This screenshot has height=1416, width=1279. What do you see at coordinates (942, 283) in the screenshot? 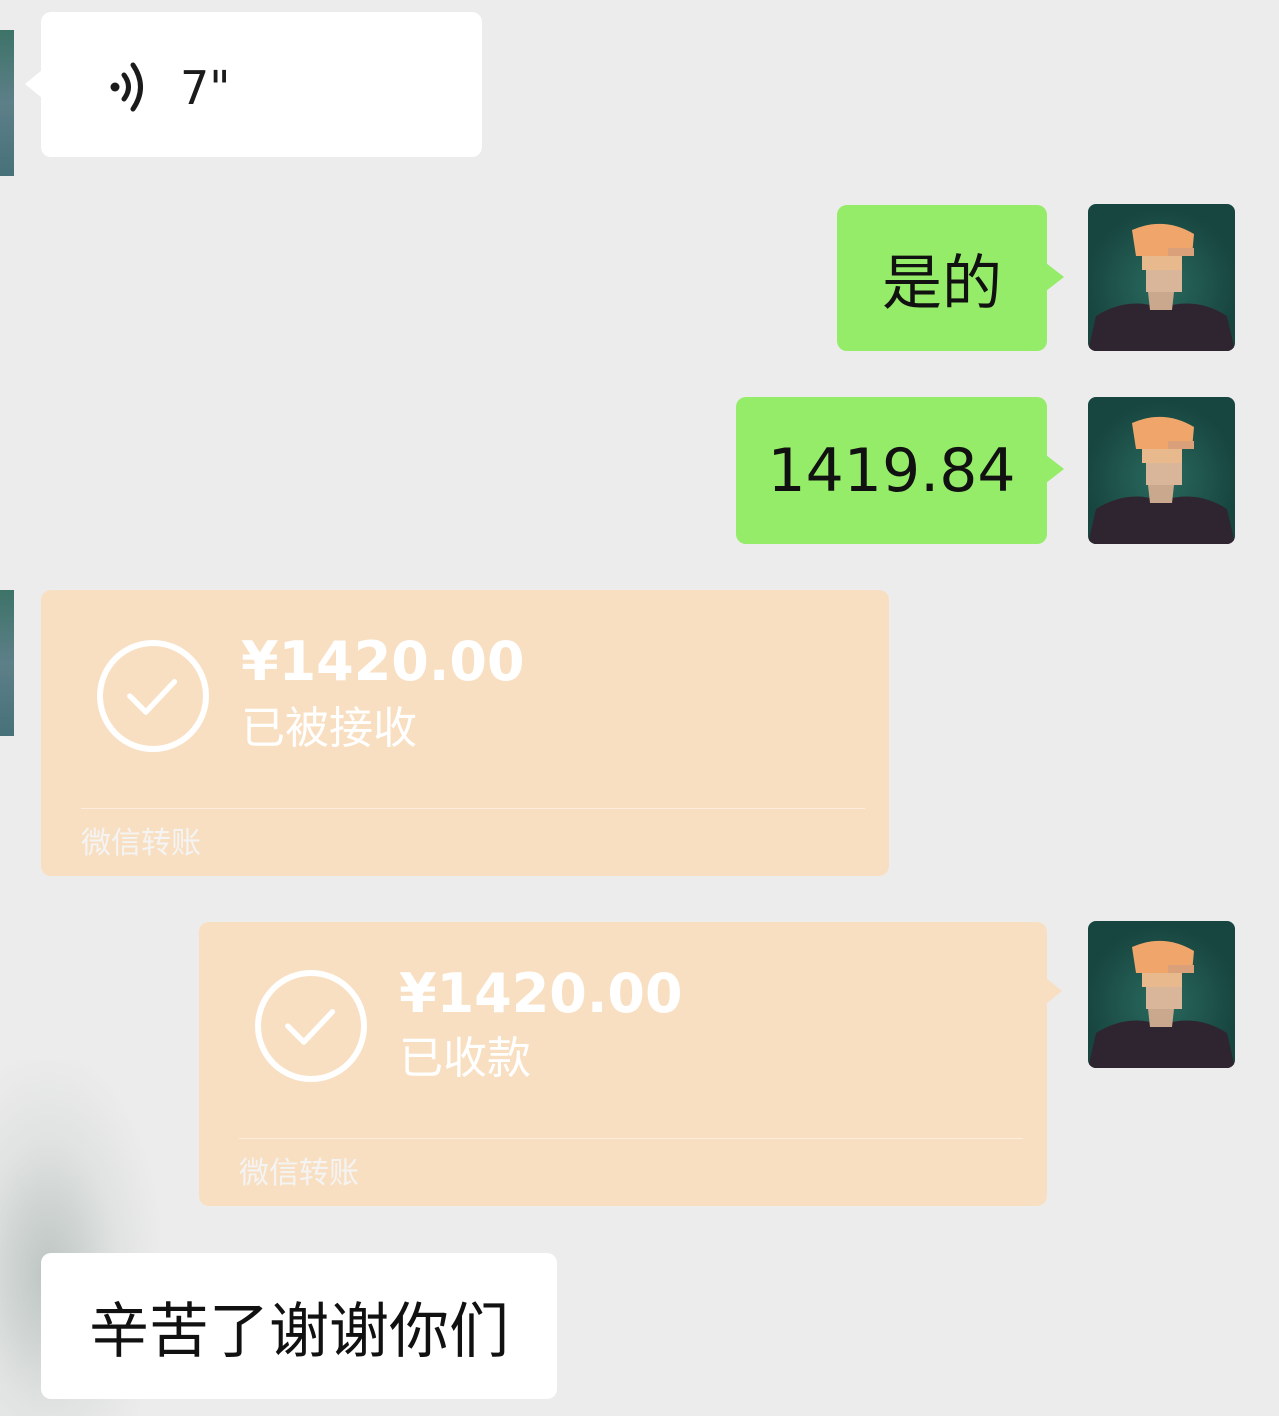
I see `message-text: 是的` at bounding box center [942, 283].